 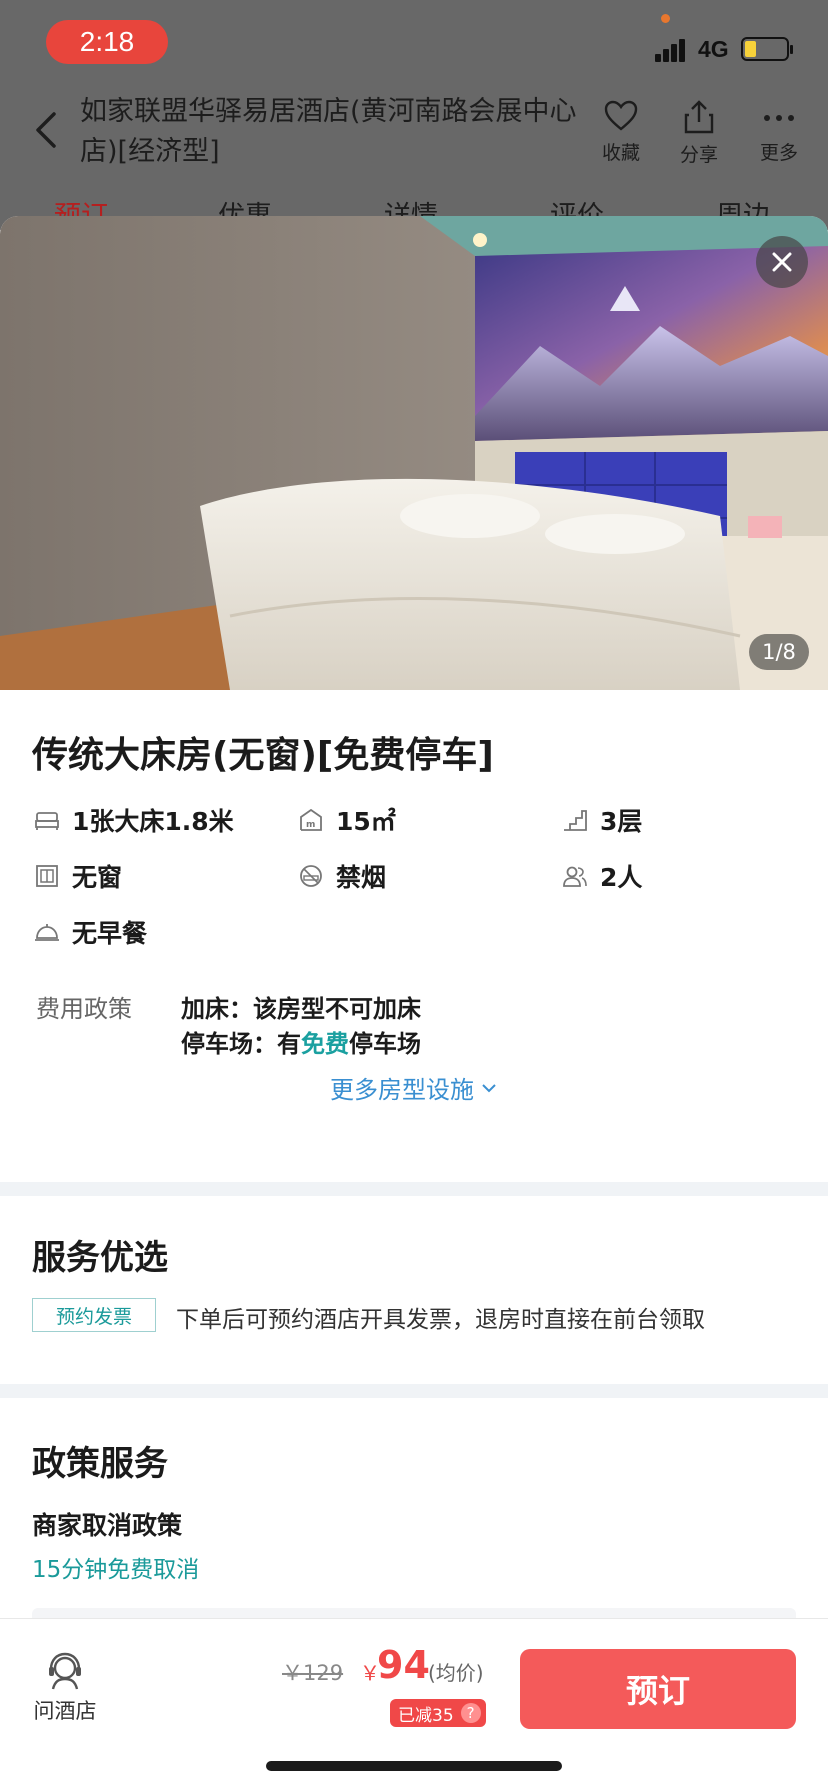 I want to click on share-button: 分享, so click(x=699, y=133).